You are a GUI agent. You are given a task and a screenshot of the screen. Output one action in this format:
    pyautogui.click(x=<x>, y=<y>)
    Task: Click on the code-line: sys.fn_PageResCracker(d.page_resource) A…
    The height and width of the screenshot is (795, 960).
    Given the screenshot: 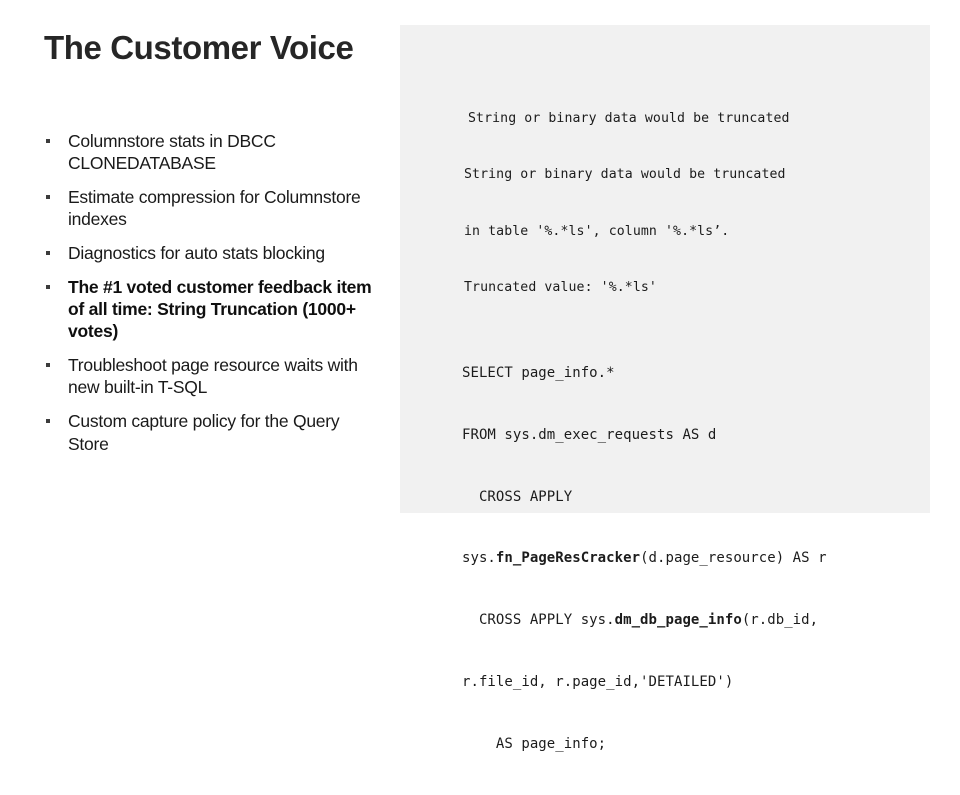 What is the action you would take?
    pyautogui.click(x=644, y=558)
    